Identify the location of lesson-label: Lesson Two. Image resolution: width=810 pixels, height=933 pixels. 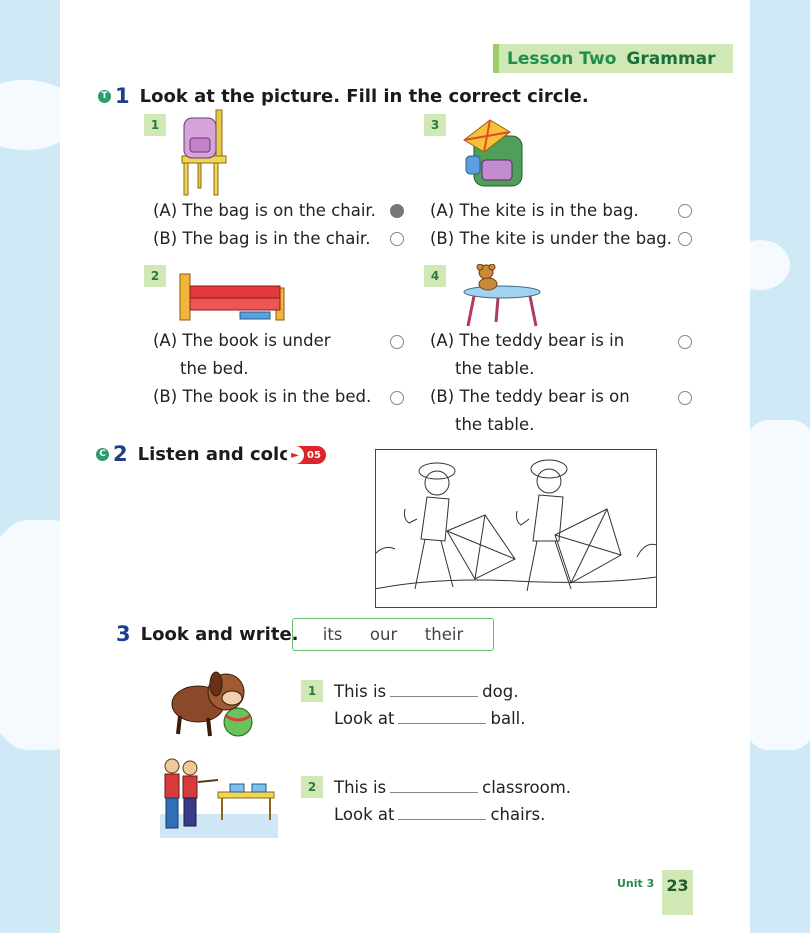
(562, 58).